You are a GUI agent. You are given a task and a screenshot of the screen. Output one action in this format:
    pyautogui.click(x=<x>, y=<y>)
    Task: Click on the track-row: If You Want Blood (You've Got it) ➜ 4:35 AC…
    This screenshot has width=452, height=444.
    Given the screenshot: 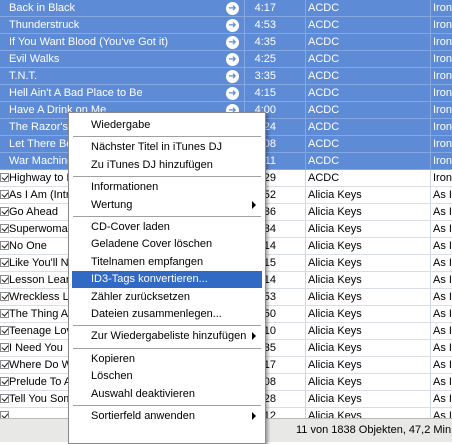 What is the action you would take?
    pyautogui.click(x=226, y=42)
    